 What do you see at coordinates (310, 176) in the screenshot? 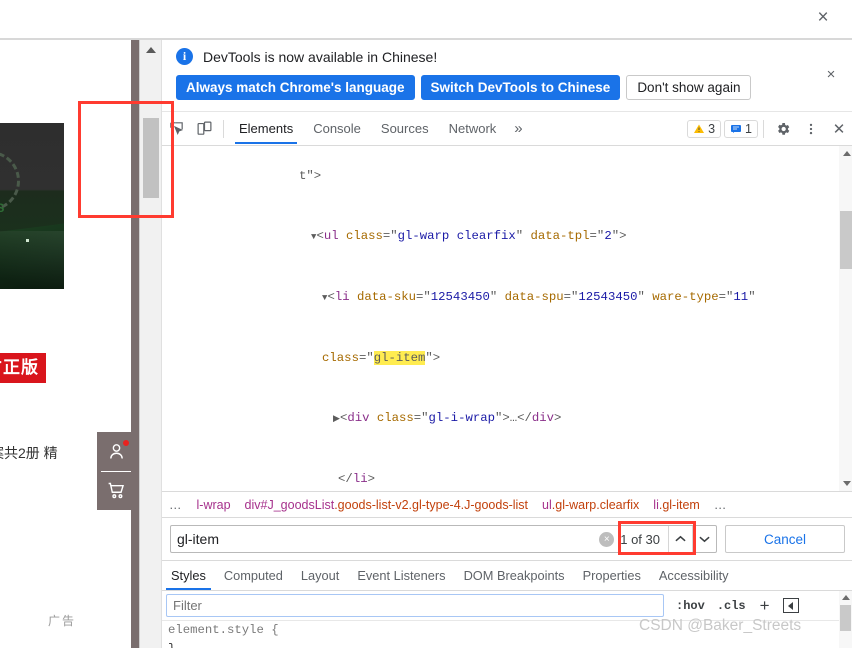
I see `dom-text-fragment: t">` at bounding box center [310, 176].